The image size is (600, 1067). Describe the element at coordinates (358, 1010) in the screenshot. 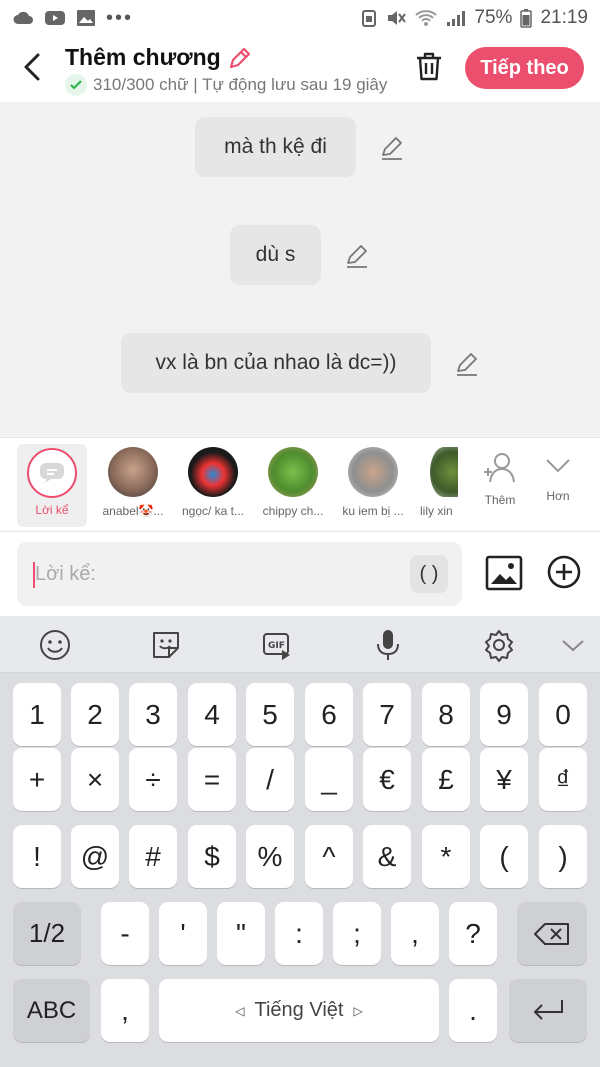

I see `arrow-right-icon: ▷` at that location.